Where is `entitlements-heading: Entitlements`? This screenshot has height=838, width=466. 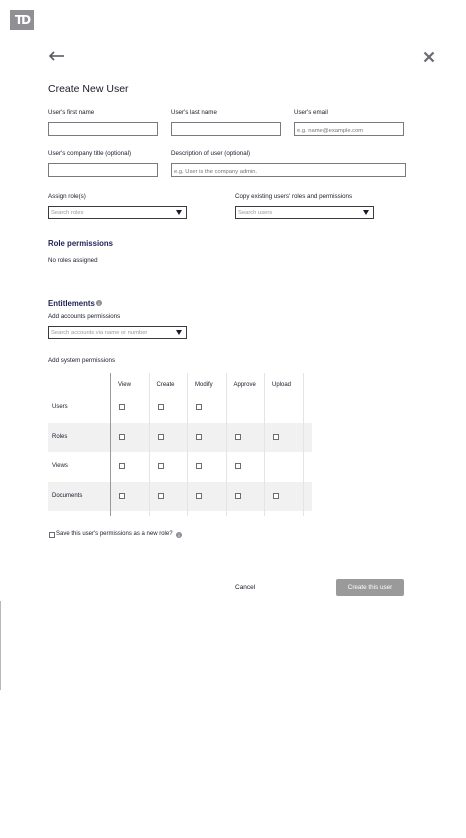 entitlements-heading: Entitlements is located at coordinates (71, 303).